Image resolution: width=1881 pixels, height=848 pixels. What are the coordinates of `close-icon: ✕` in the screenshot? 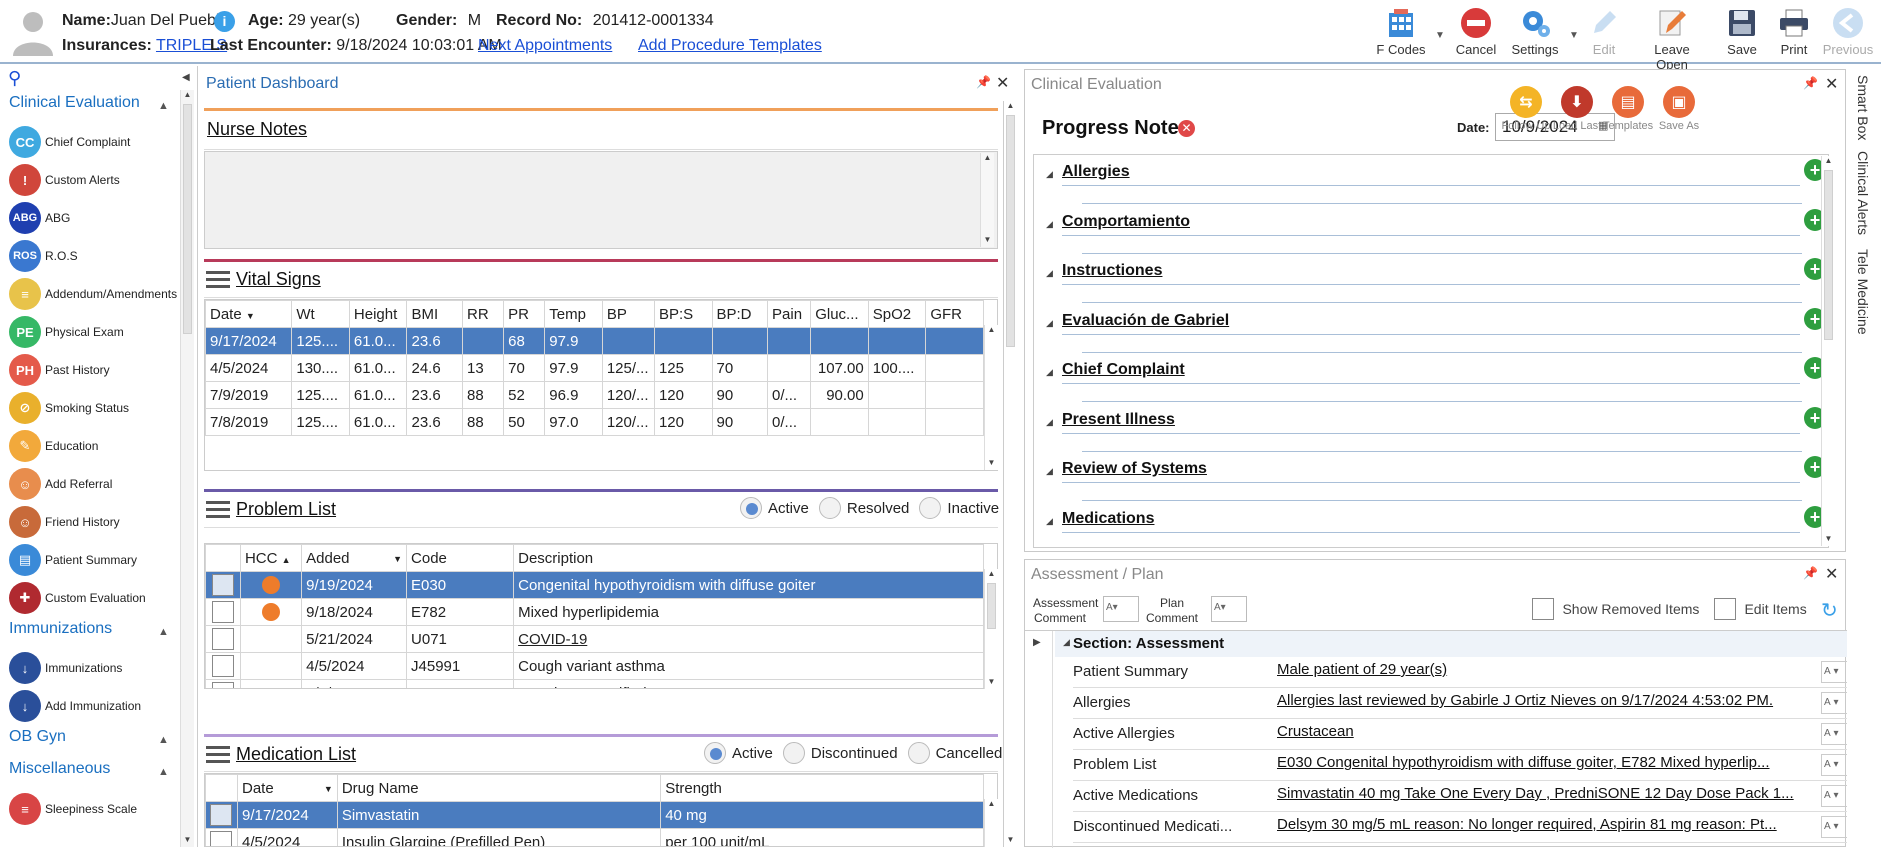 It's located at (1002, 83).